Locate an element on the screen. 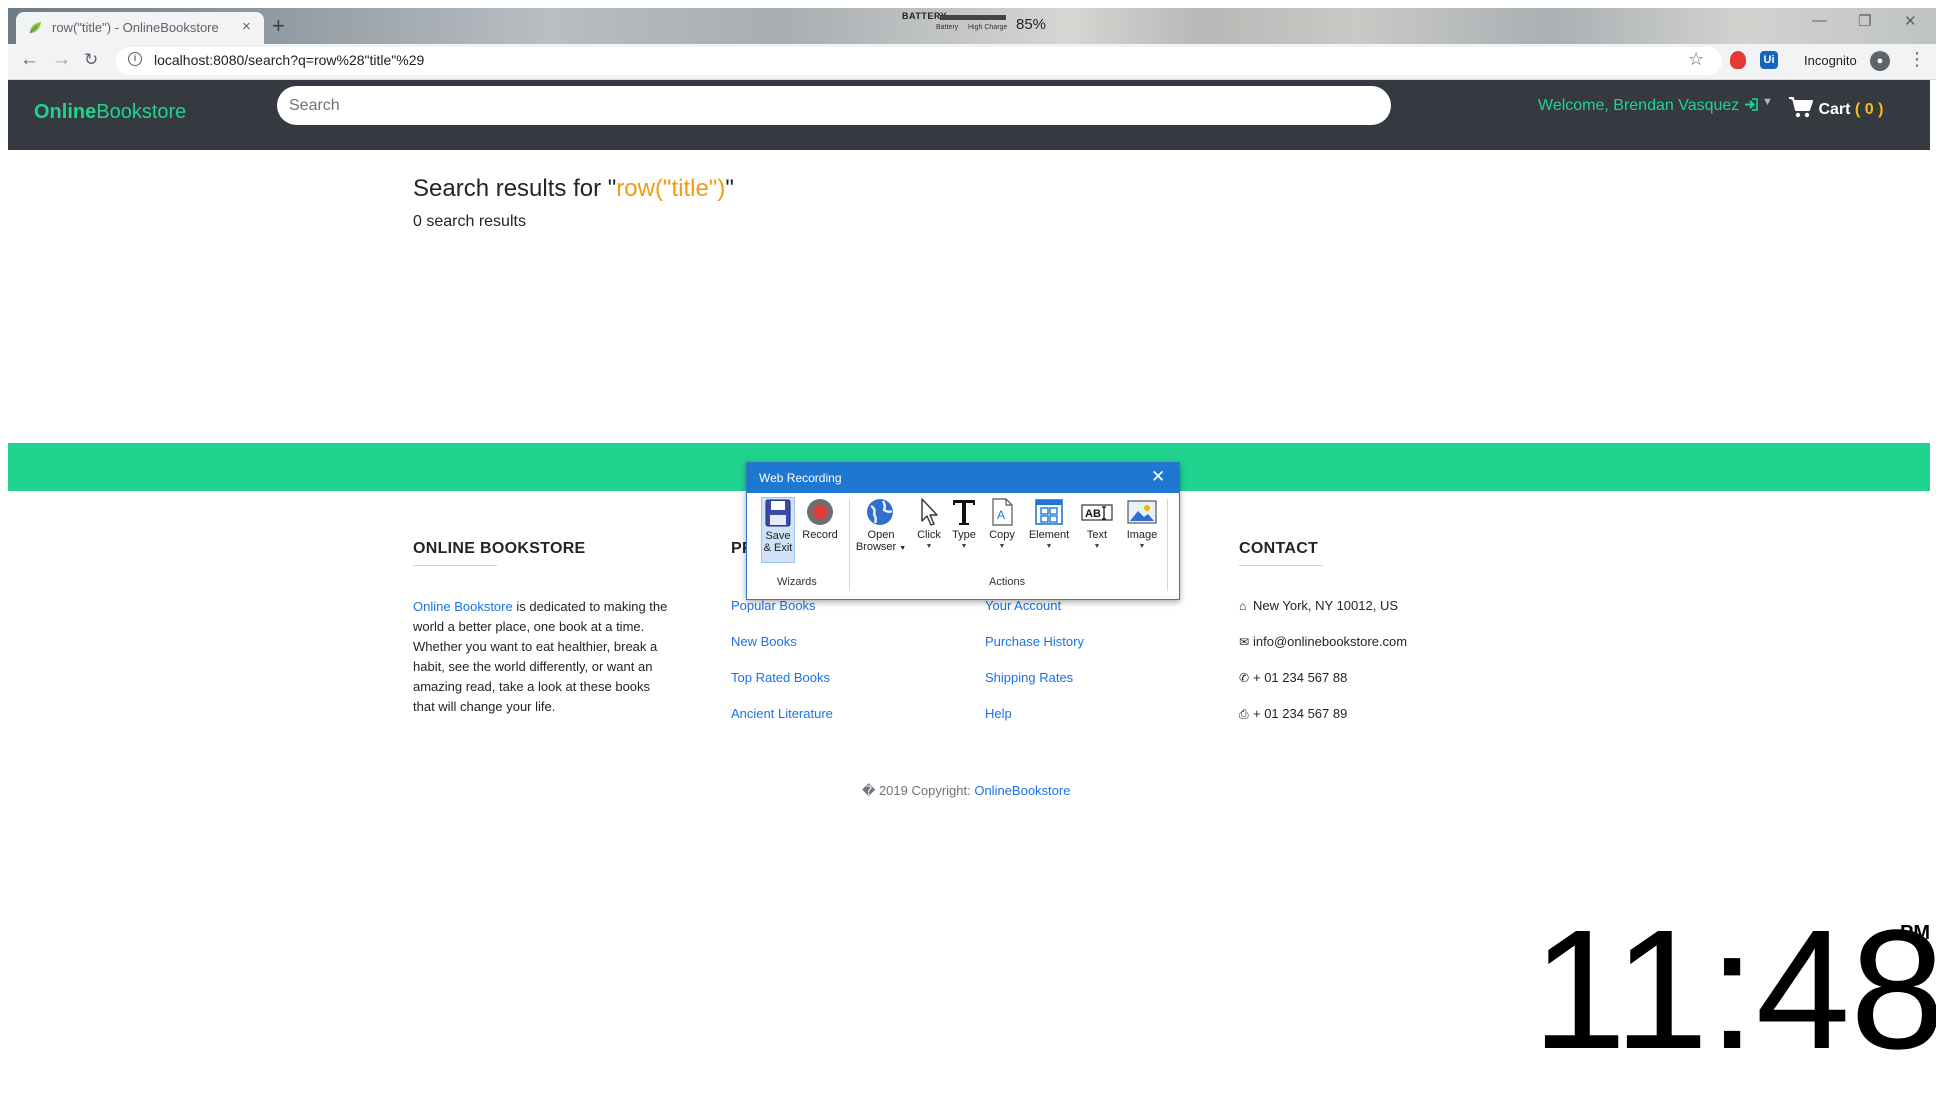 This screenshot has width=1936, height=1096. battery-sub-right: High Charge is located at coordinates (988, 27).